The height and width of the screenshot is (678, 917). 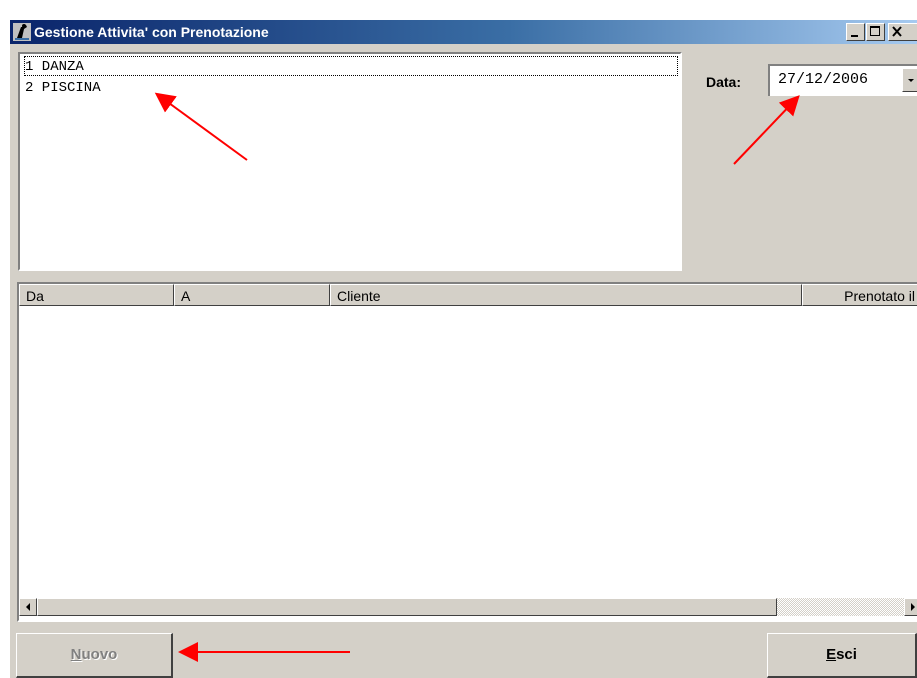 What do you see at coordinates (76, 654) in the screenshot?
I see `new-button-mnemonic: N` at bounding box center [76, 654].